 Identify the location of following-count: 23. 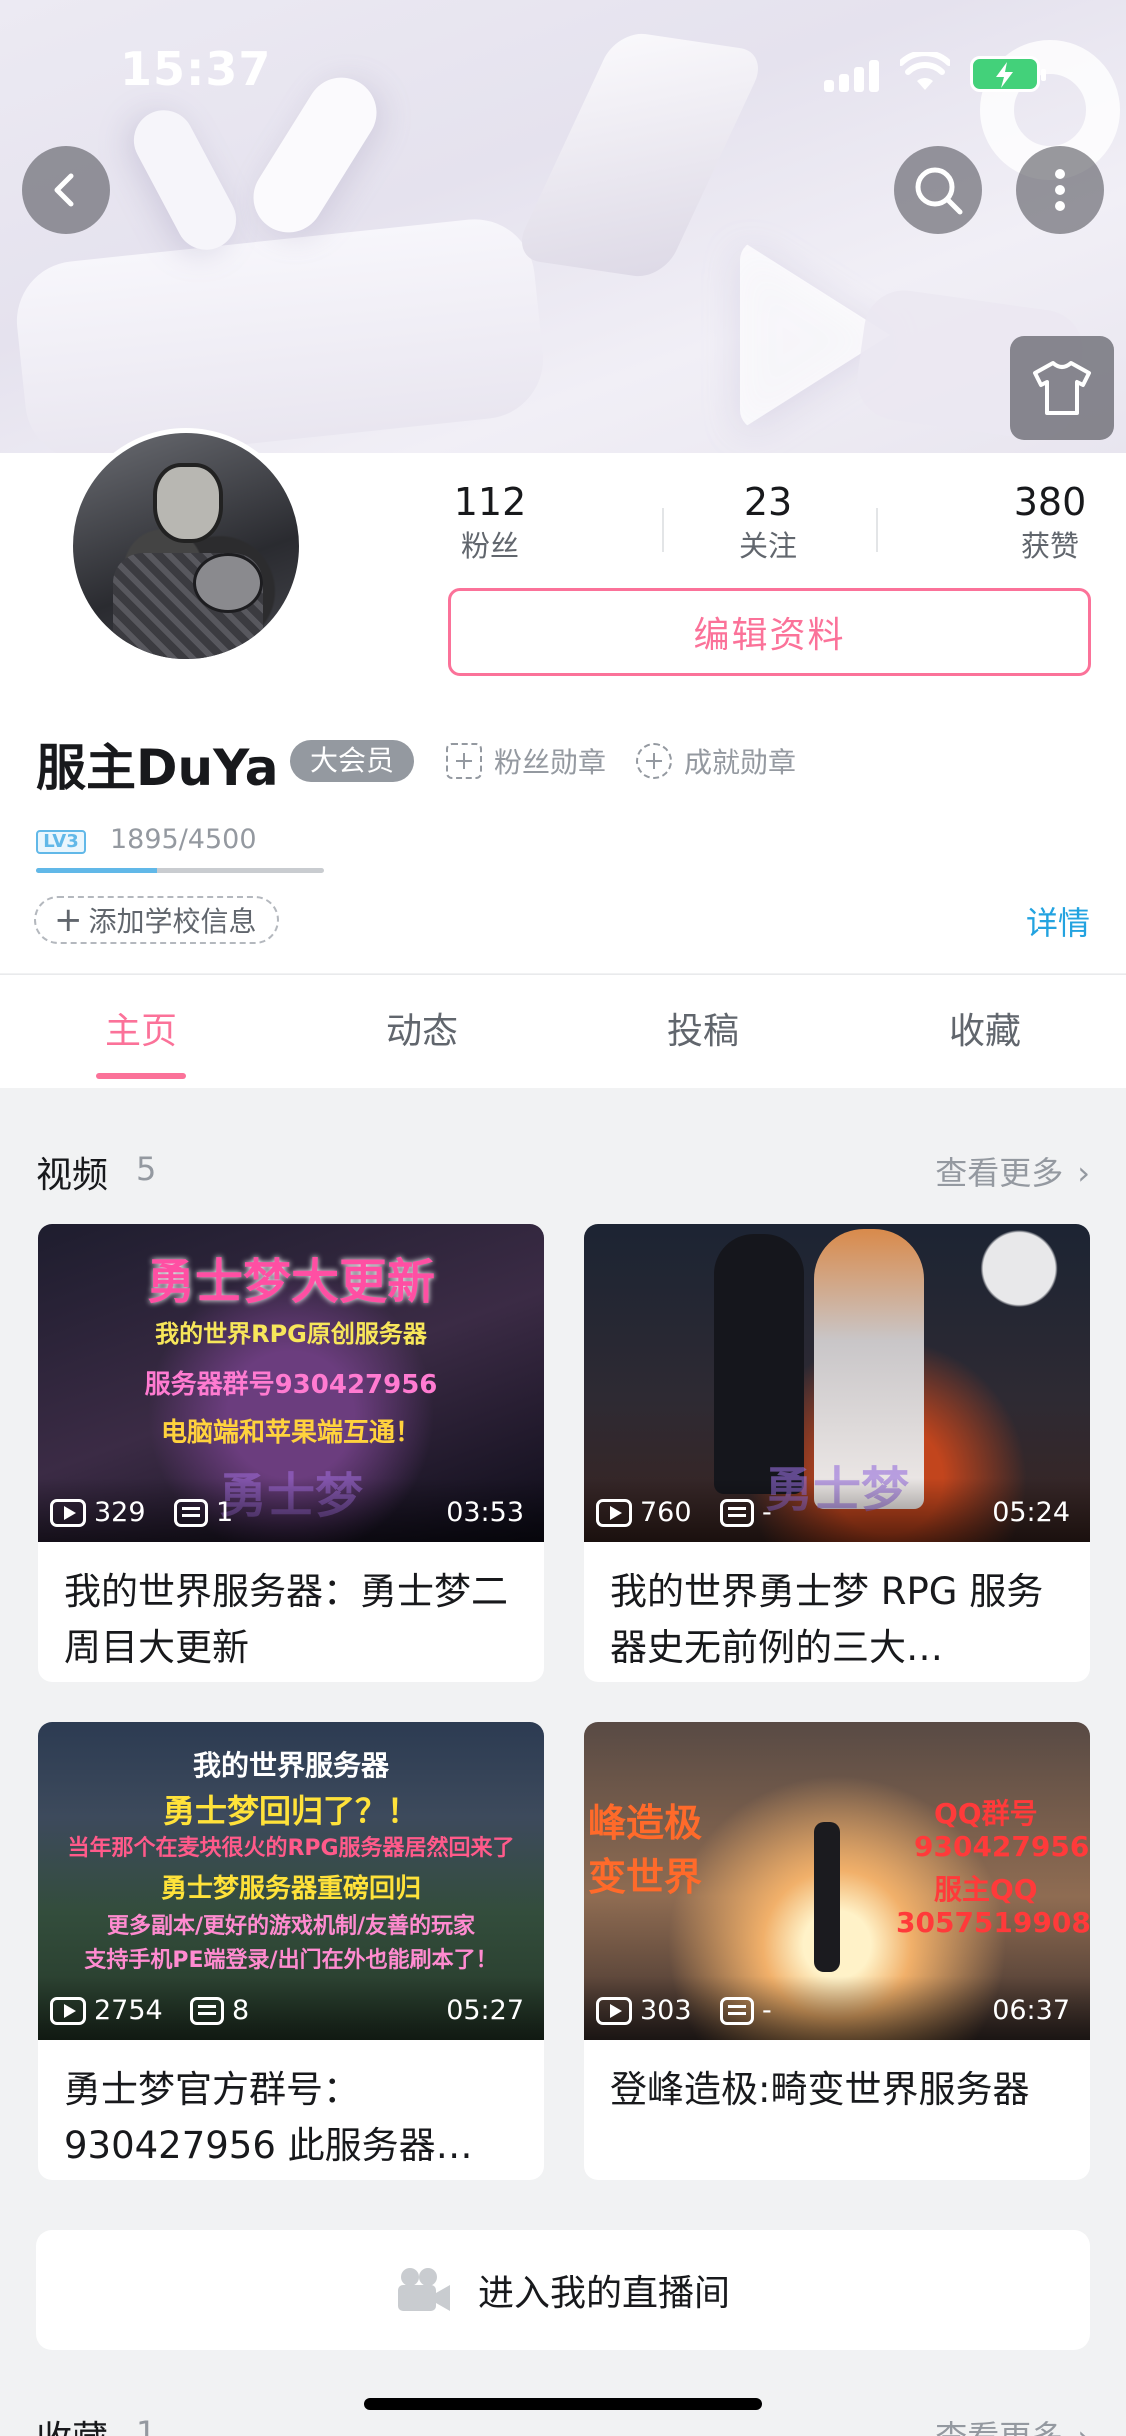
(768, 502).